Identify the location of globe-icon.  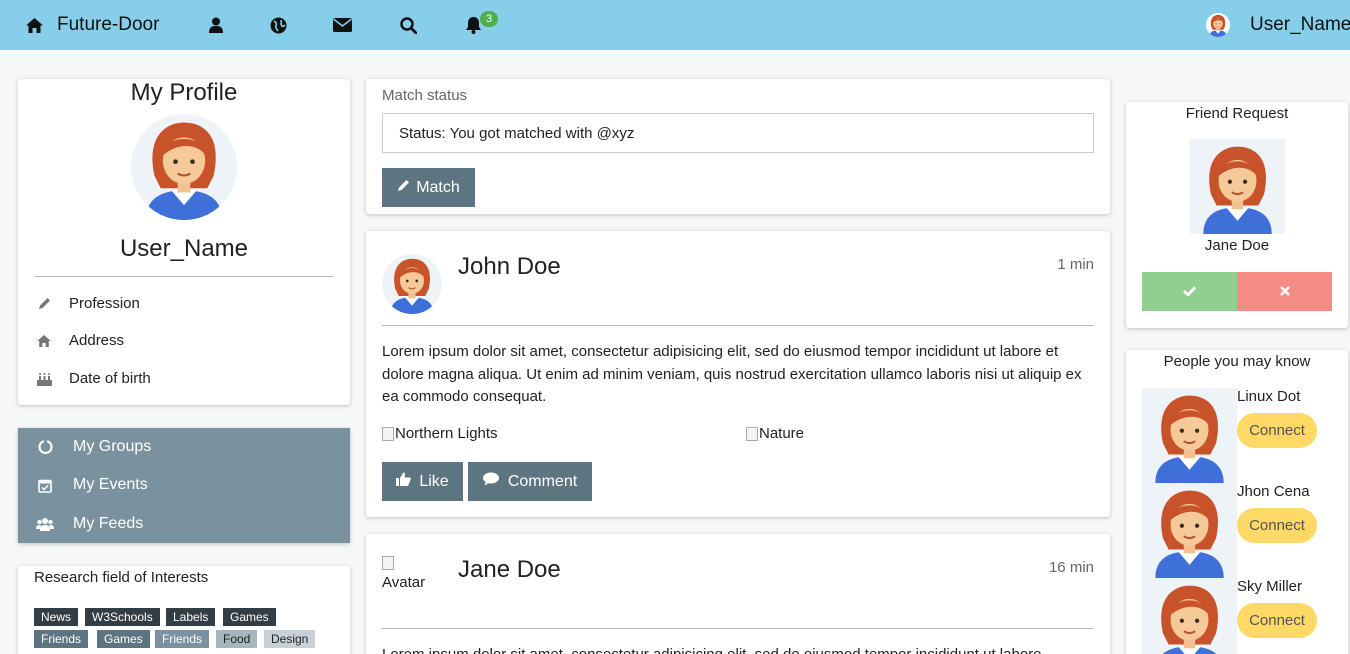
(278, 25).